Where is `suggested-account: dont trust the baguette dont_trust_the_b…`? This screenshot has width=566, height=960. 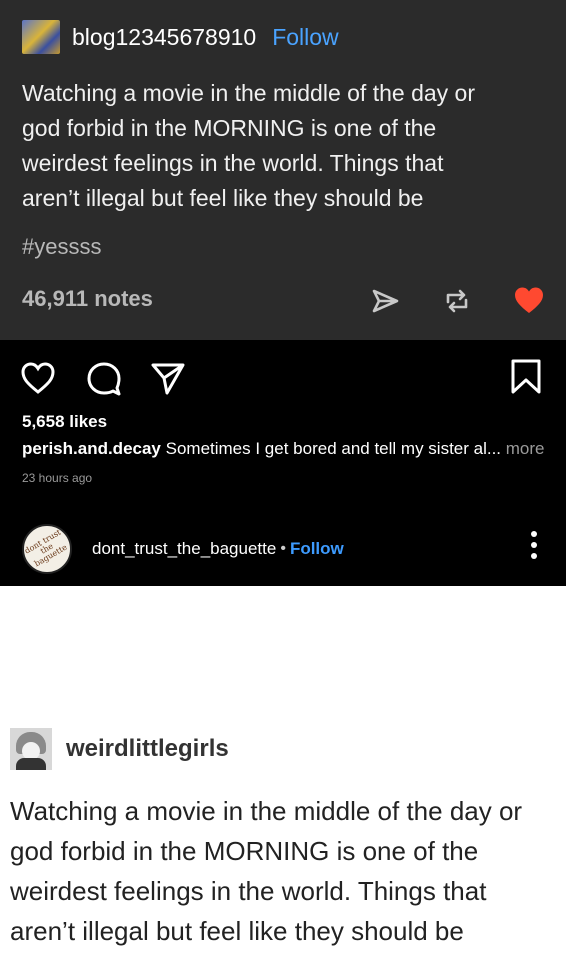
suggested-account: dont trust the baguette dont_trust_the_b… is located at coordinates (183, 549).